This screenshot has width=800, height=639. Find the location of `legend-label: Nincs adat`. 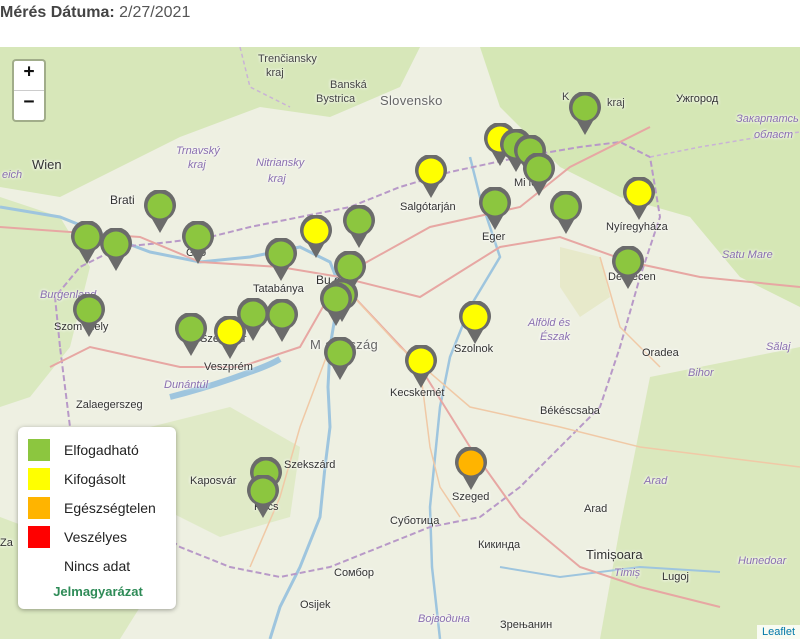

legend-label: Nincs adat is located at coordinates (97, 565).